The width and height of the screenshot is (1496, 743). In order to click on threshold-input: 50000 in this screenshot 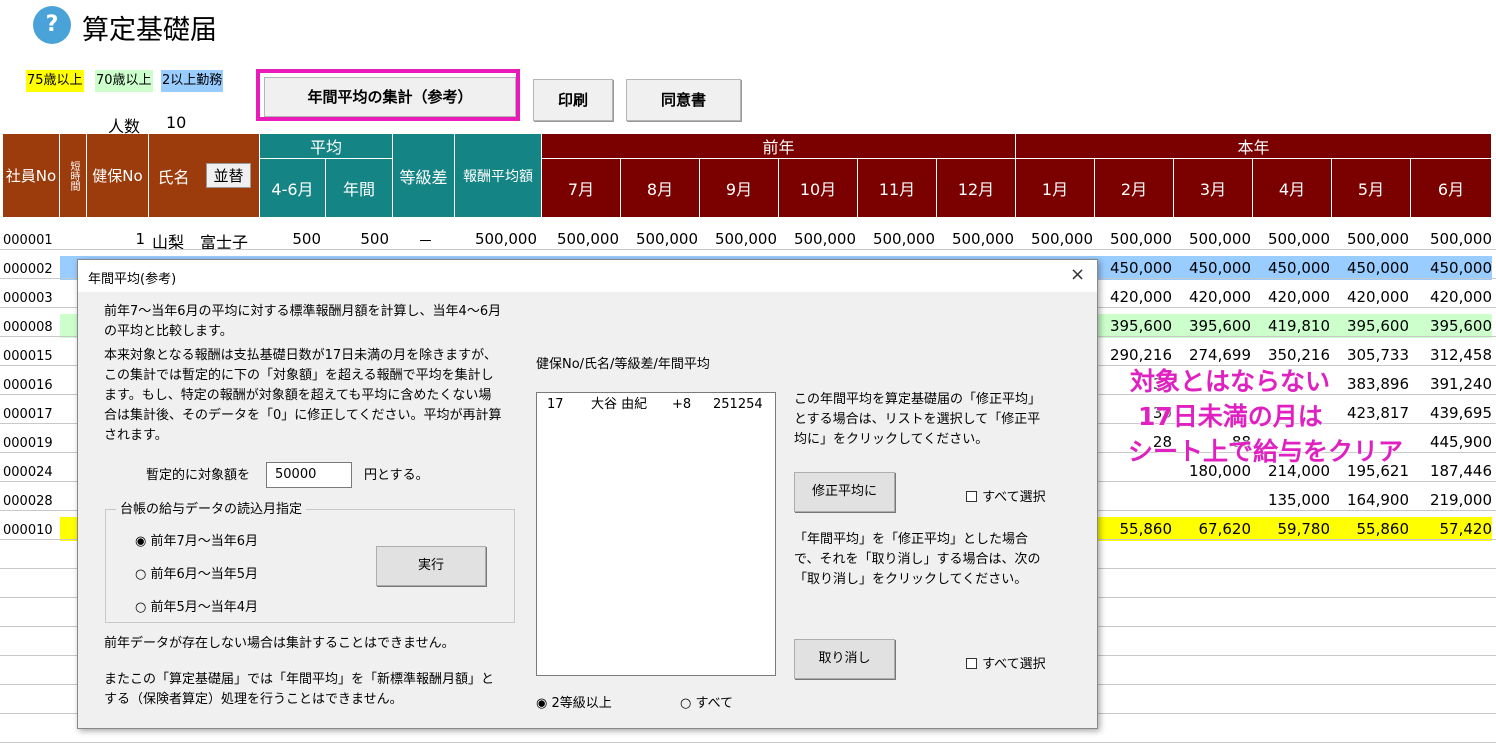, I will do `click(309, 475)`.